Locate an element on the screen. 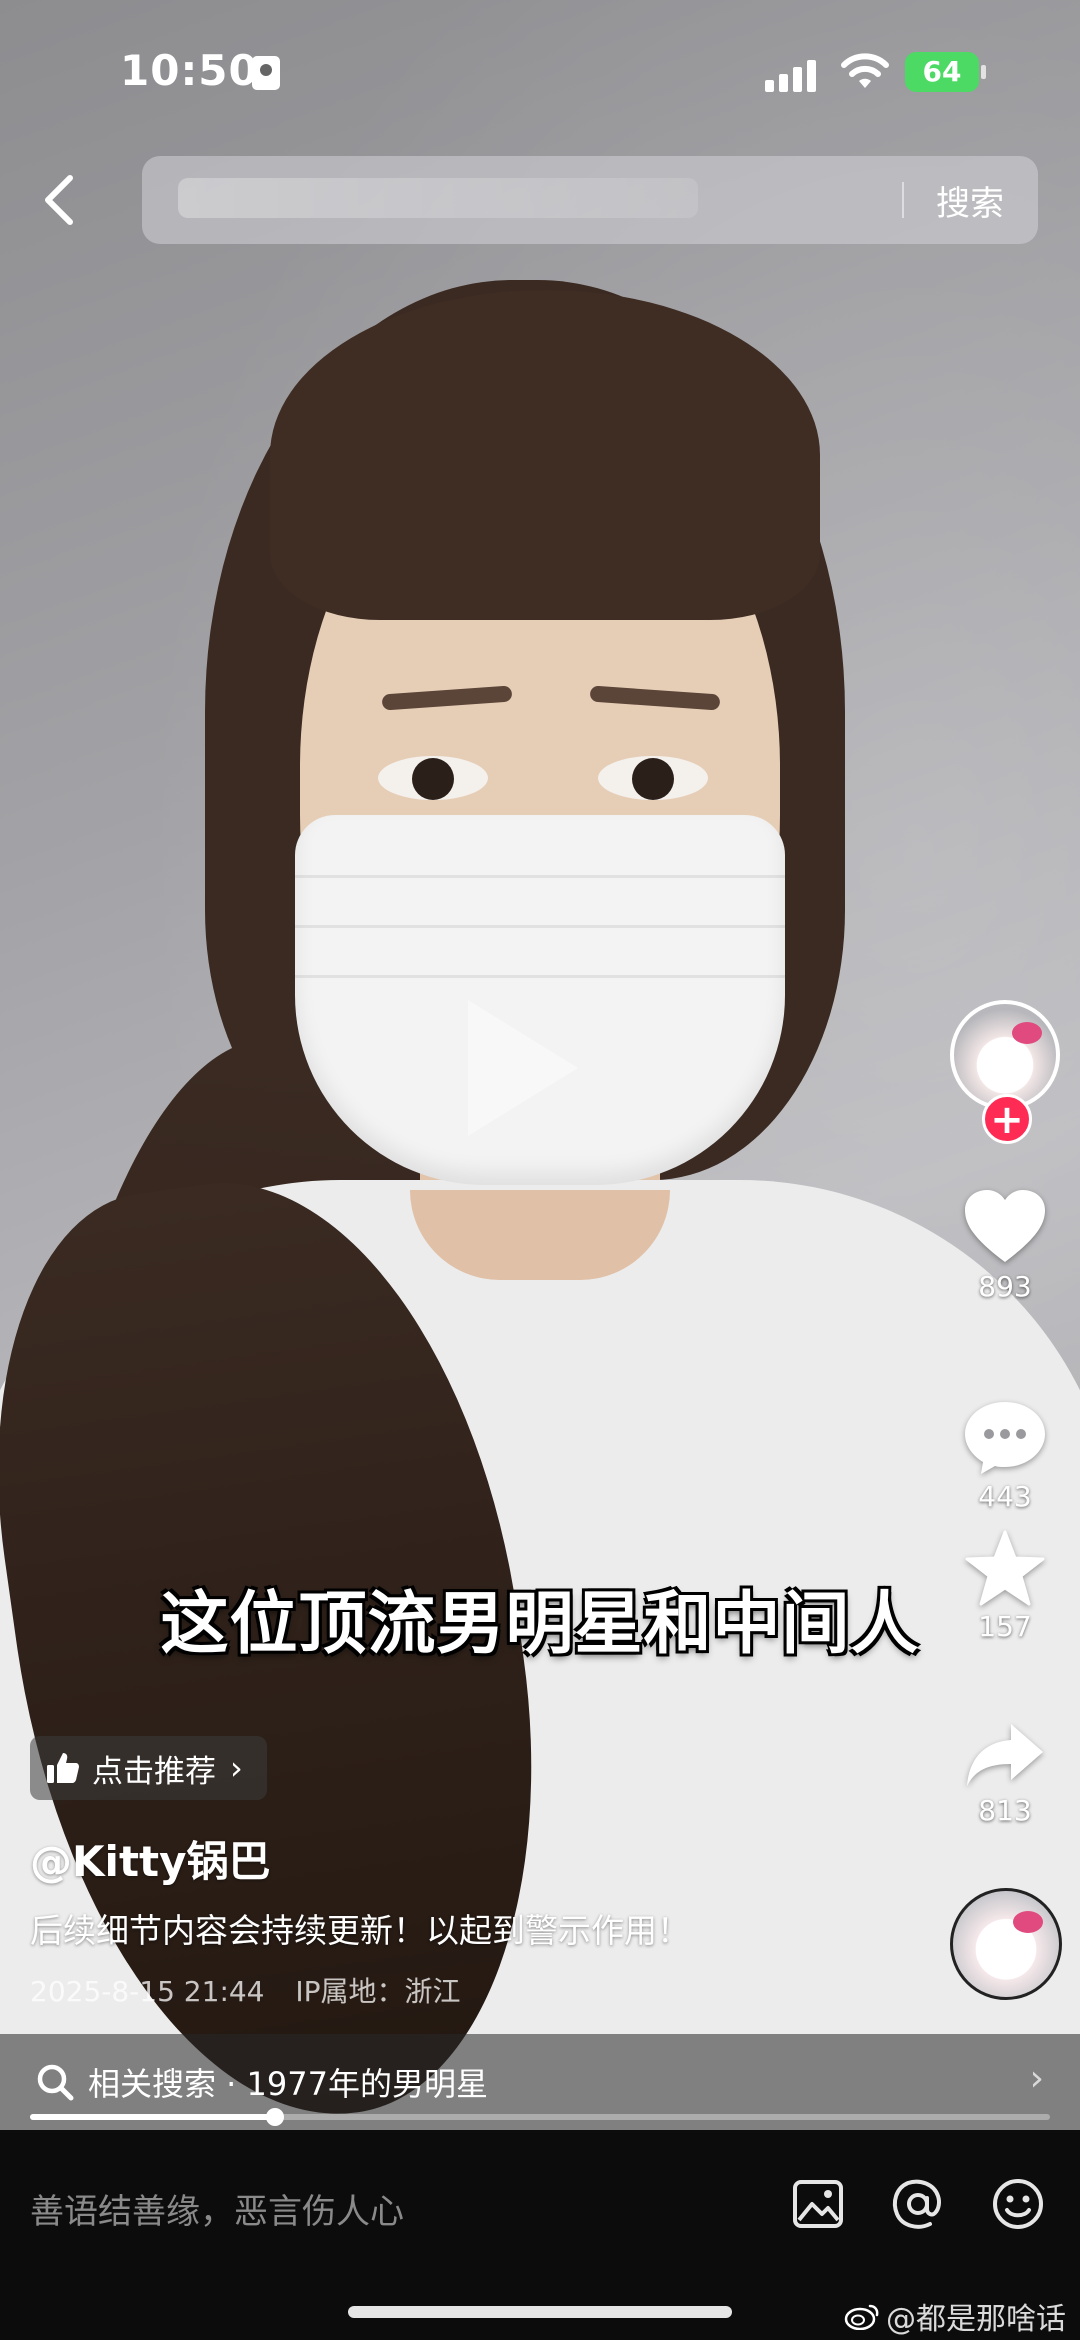 This screenshot has height=2340, width=1080. contact-card-icon is located at coordinates (266, 73).